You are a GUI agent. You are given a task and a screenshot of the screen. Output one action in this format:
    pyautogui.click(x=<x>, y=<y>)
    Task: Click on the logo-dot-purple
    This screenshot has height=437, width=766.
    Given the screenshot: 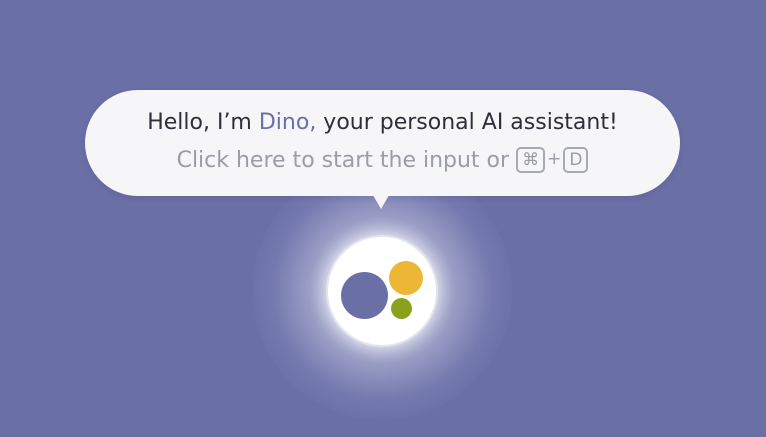 What is the action you would take?
    pyautogui.click(x=364, y=295)
    